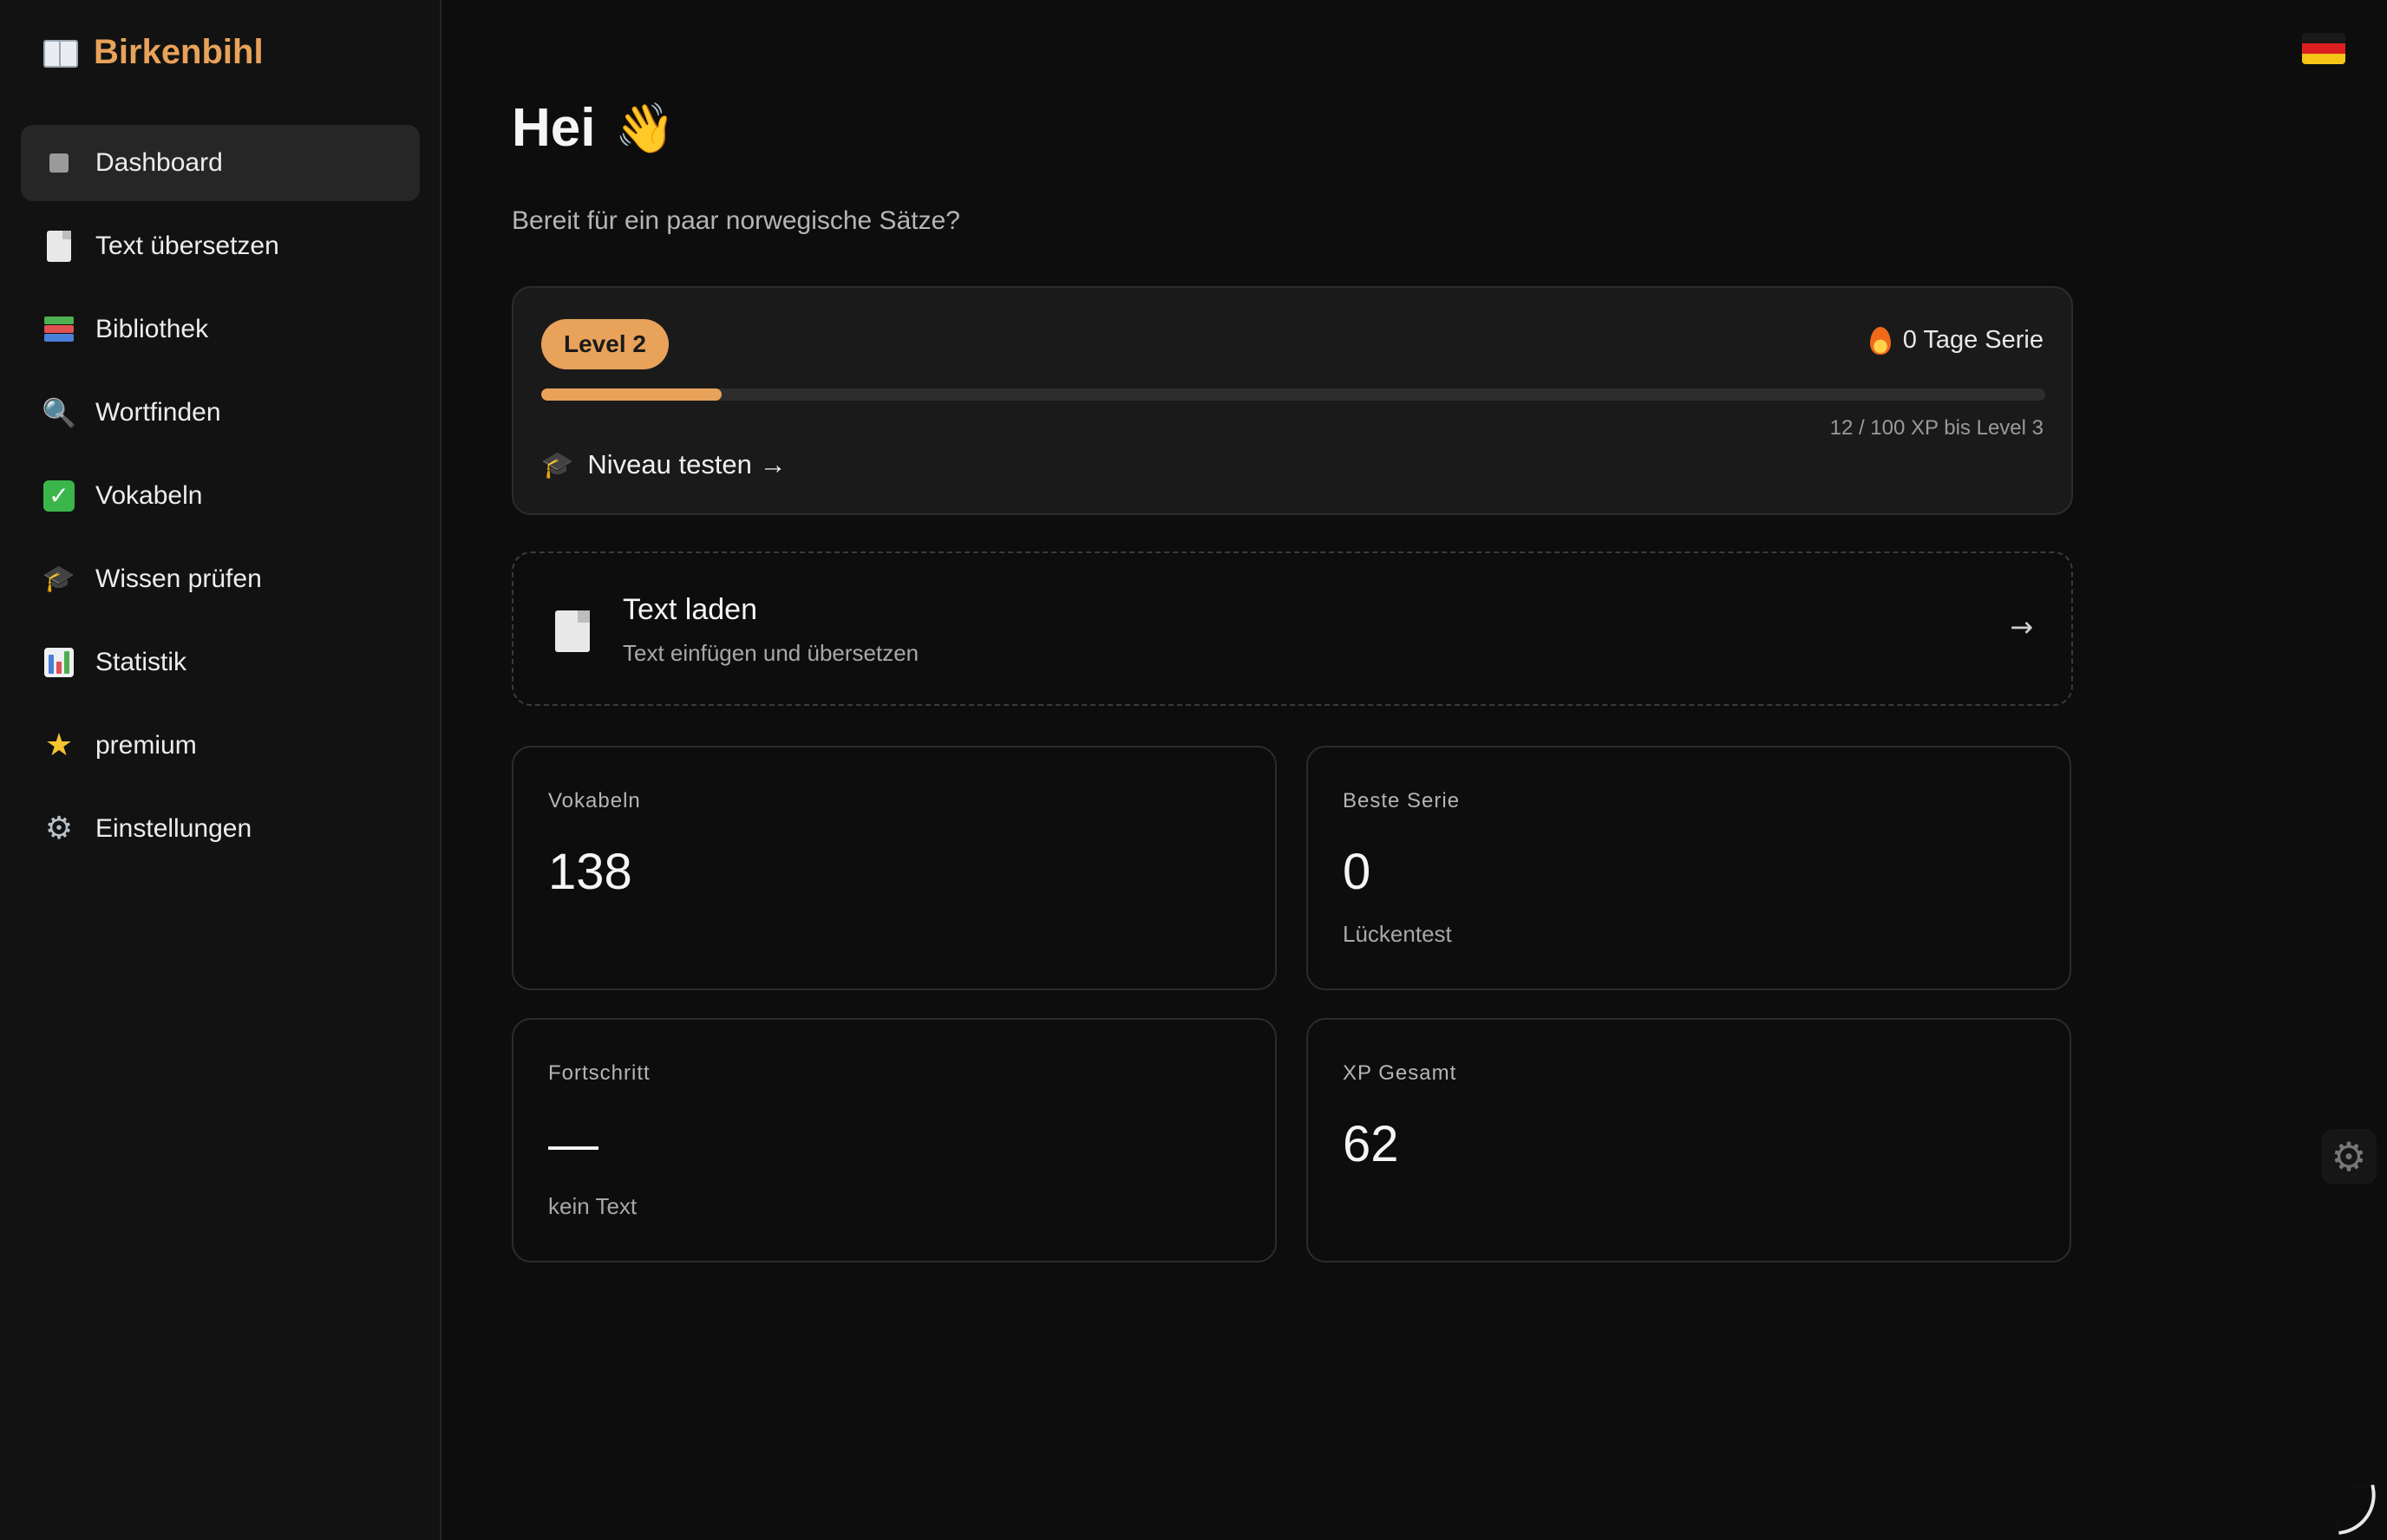 This screenshot has width=2387, height=1540. Describe the element at coordinates (1880, 340) in the screenshot. I see `flame-icon` at that location.